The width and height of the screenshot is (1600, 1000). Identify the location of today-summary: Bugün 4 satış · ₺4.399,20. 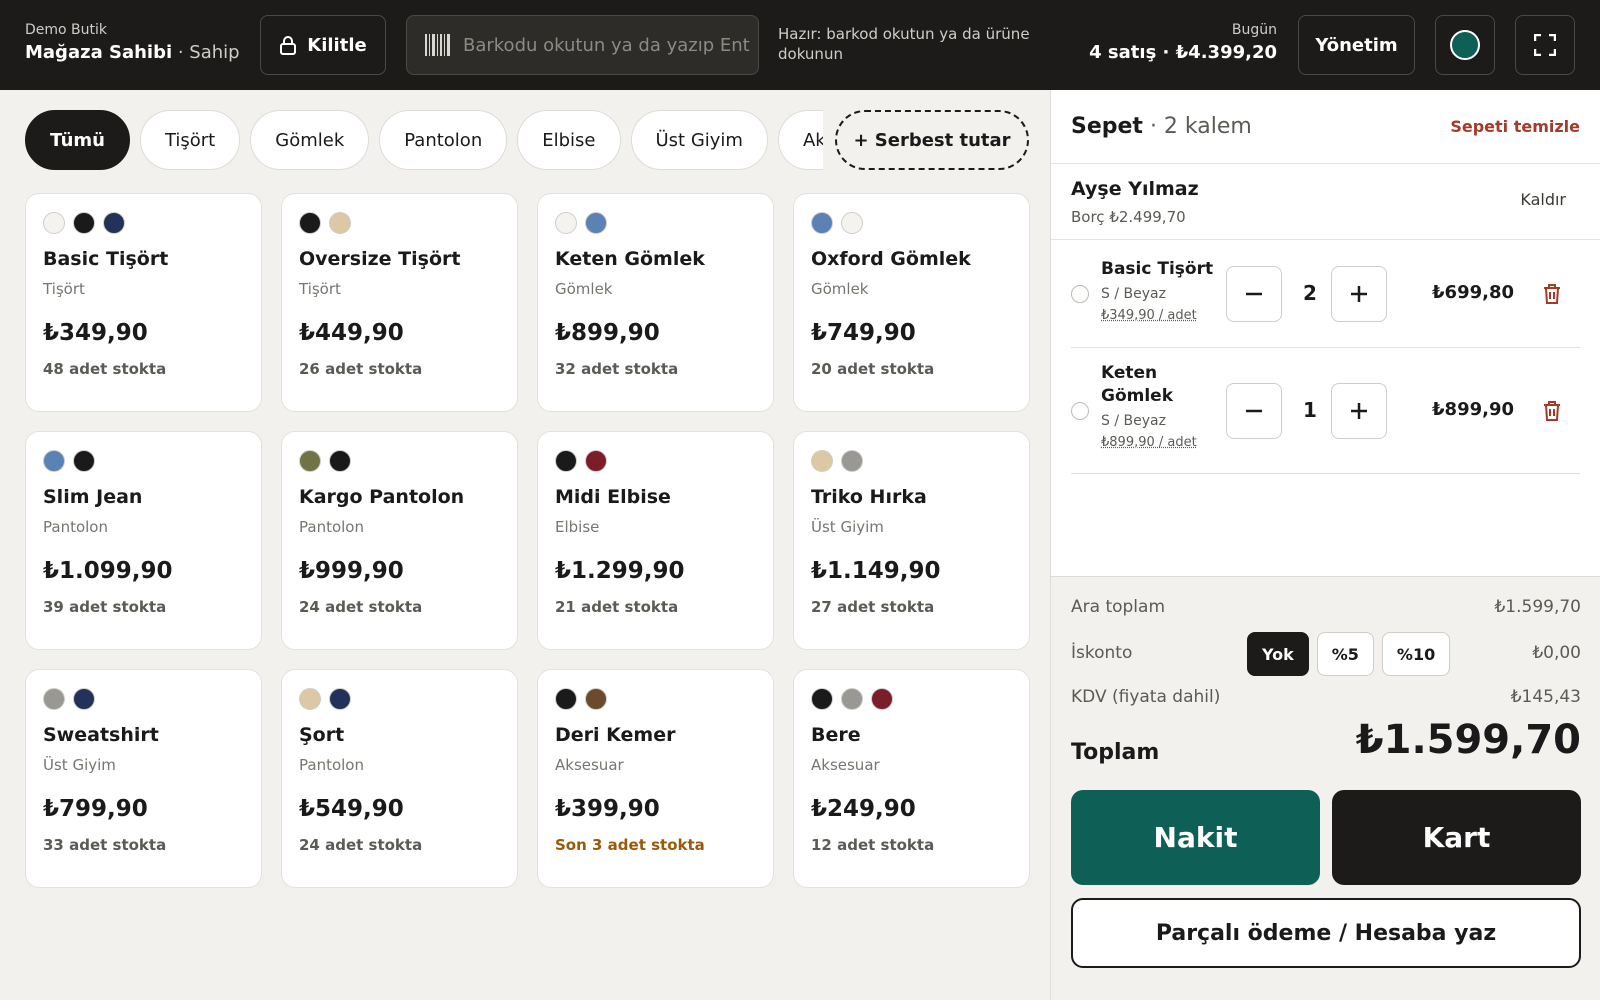
(1183, 42).